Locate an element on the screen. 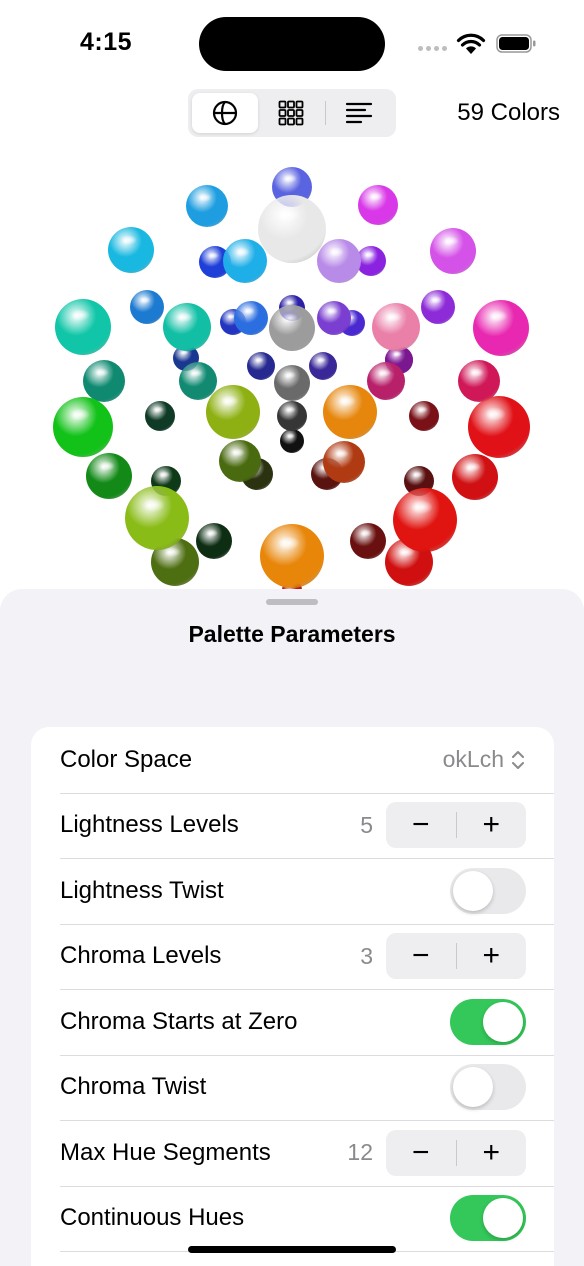 The width and height of the screenshot is (584, 1266). row-label: Chroma Levels is located at coordinates (141, 955).